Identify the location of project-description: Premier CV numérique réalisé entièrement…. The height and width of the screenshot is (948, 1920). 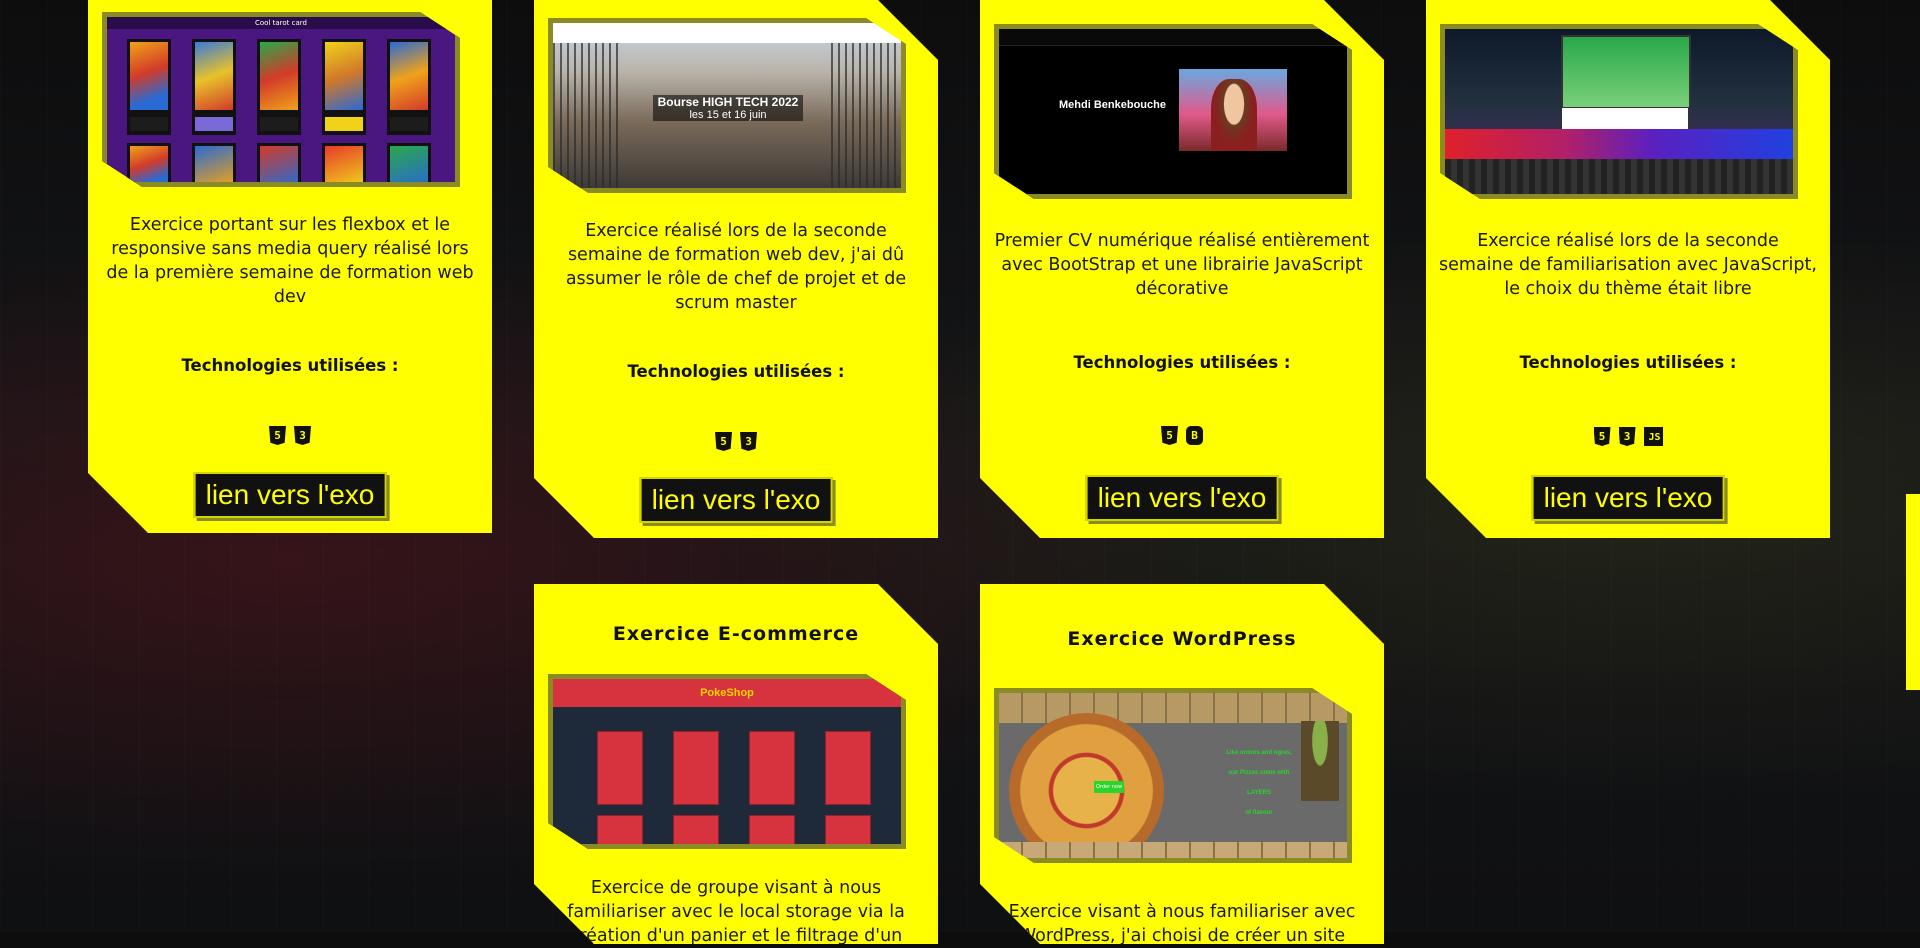
(1182, 265).